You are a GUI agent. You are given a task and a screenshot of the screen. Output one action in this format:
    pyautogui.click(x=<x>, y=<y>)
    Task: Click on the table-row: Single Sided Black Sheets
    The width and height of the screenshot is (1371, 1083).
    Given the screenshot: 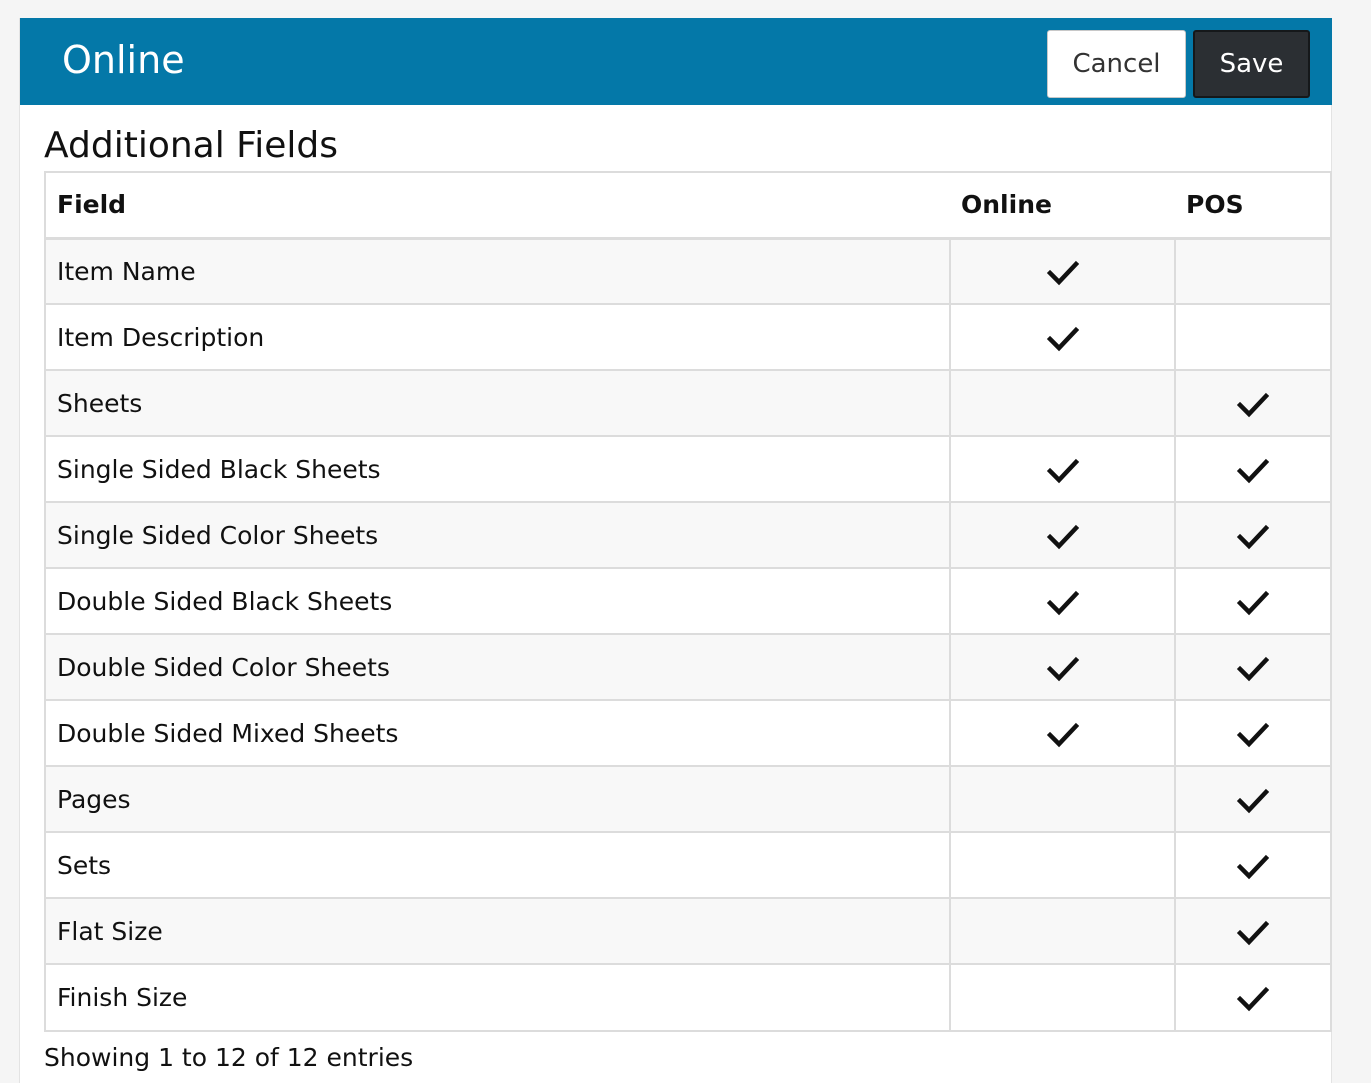 What is the action you would take?
    pyautogui.click(x=688, y=468)
    